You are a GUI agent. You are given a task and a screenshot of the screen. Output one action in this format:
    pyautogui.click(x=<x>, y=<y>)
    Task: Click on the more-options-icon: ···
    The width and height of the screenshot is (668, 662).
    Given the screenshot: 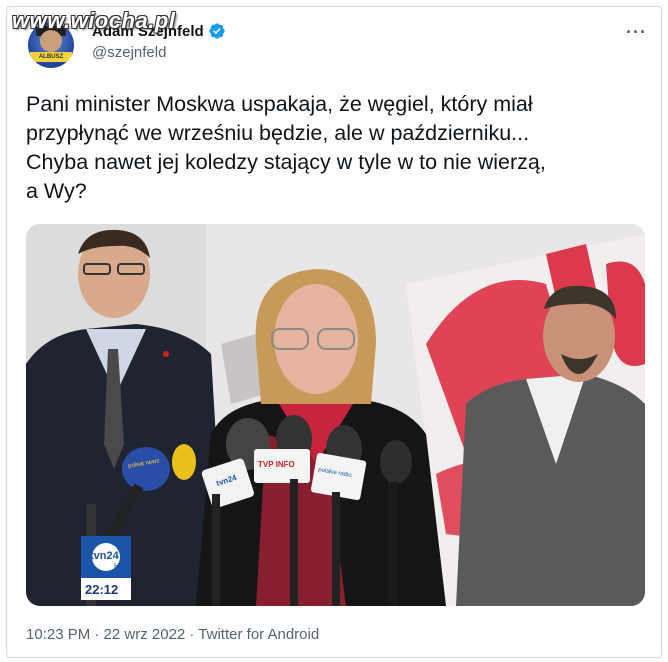 What is the action you would take?
    pyautogui.click(x=636, y=32)
    